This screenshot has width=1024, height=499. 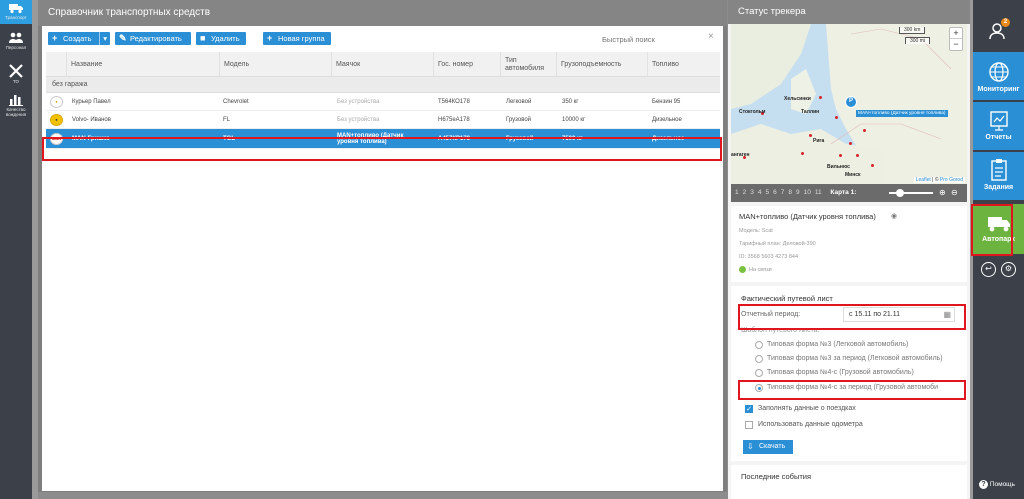 I want to click on left-nav-item-transport: Транспорт, so click(x=16, y=12).